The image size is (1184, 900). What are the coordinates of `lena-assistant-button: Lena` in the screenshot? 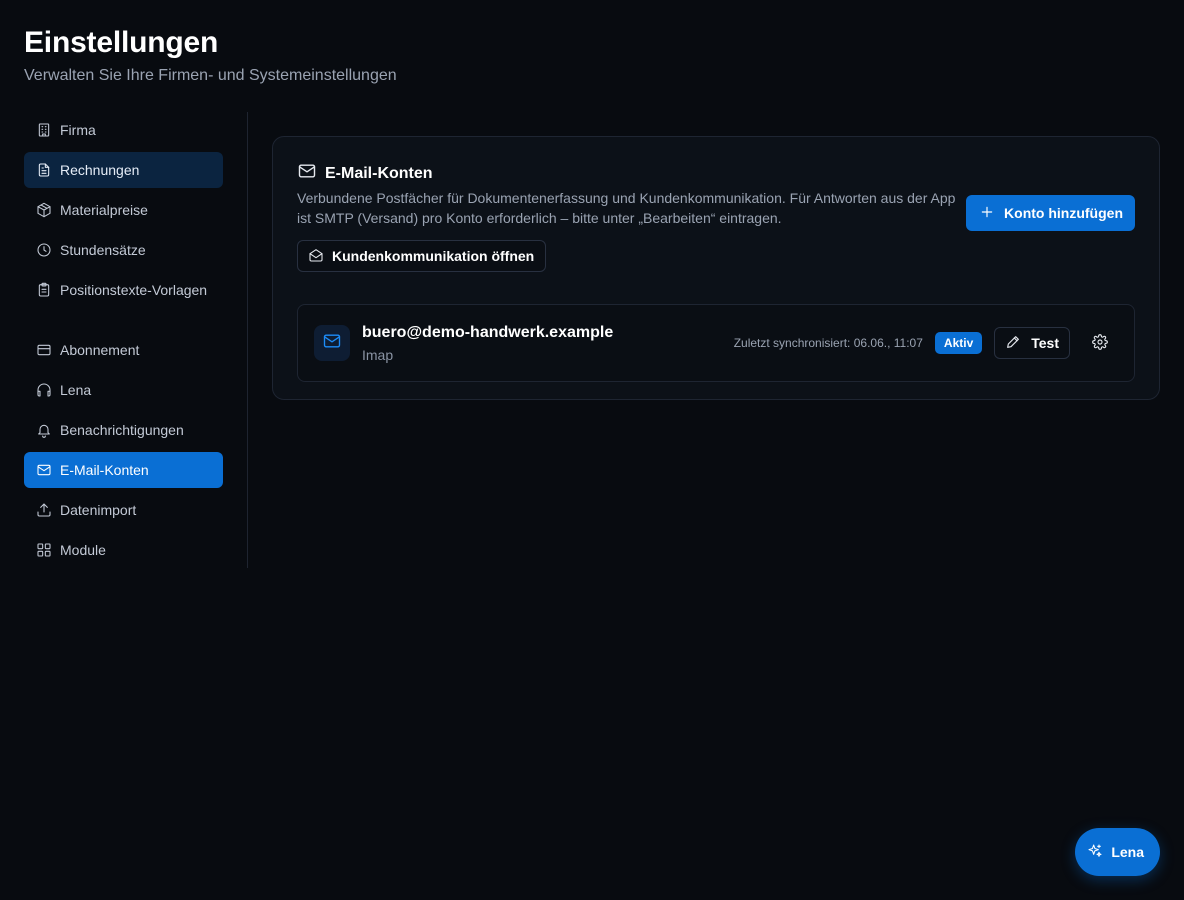 It's located at (1117, 852).